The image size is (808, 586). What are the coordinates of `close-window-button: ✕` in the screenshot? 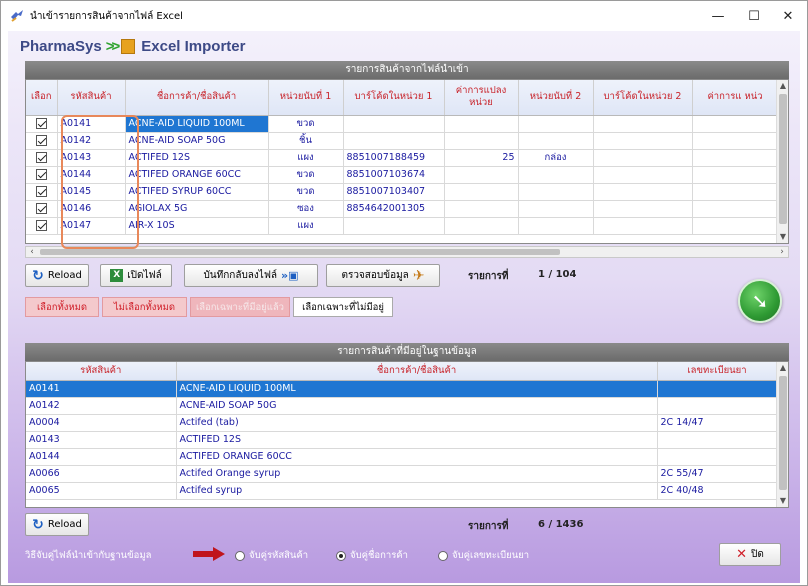 It's located at (788, 16).